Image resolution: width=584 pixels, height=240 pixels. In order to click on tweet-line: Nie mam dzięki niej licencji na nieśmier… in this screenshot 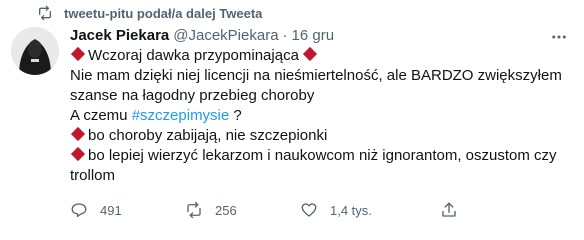, I will do `click(316, 75)`.